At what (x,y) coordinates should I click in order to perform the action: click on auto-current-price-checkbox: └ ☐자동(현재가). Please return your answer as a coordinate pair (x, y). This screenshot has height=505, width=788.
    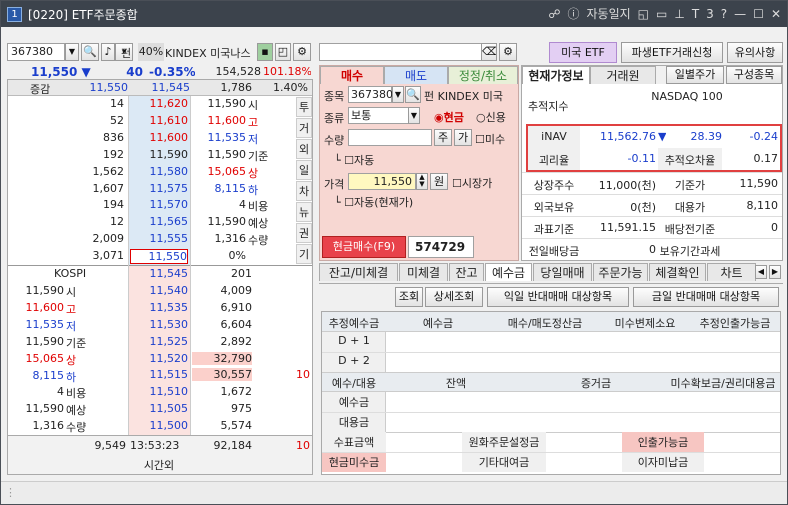
    Looking at the image, I should click on (373, 202).